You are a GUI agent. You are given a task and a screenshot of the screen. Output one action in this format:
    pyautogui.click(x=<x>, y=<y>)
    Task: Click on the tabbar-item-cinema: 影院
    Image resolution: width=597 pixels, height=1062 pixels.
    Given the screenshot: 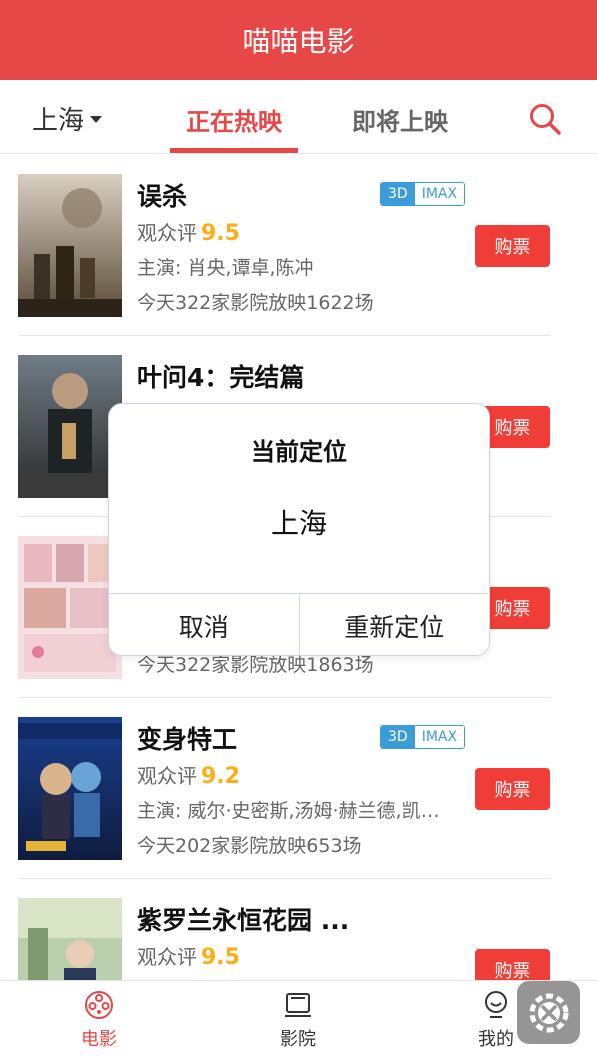 What is the action you would take?
    pyautogui.click(x=298, y=1020)
    